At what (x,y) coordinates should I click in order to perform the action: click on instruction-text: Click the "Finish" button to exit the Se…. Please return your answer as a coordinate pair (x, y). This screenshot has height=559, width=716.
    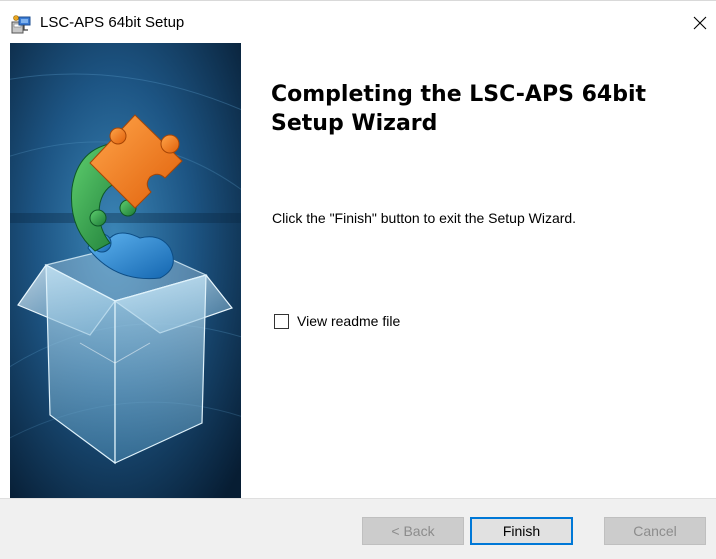
    Looking at the image, I should click on (424, 218).